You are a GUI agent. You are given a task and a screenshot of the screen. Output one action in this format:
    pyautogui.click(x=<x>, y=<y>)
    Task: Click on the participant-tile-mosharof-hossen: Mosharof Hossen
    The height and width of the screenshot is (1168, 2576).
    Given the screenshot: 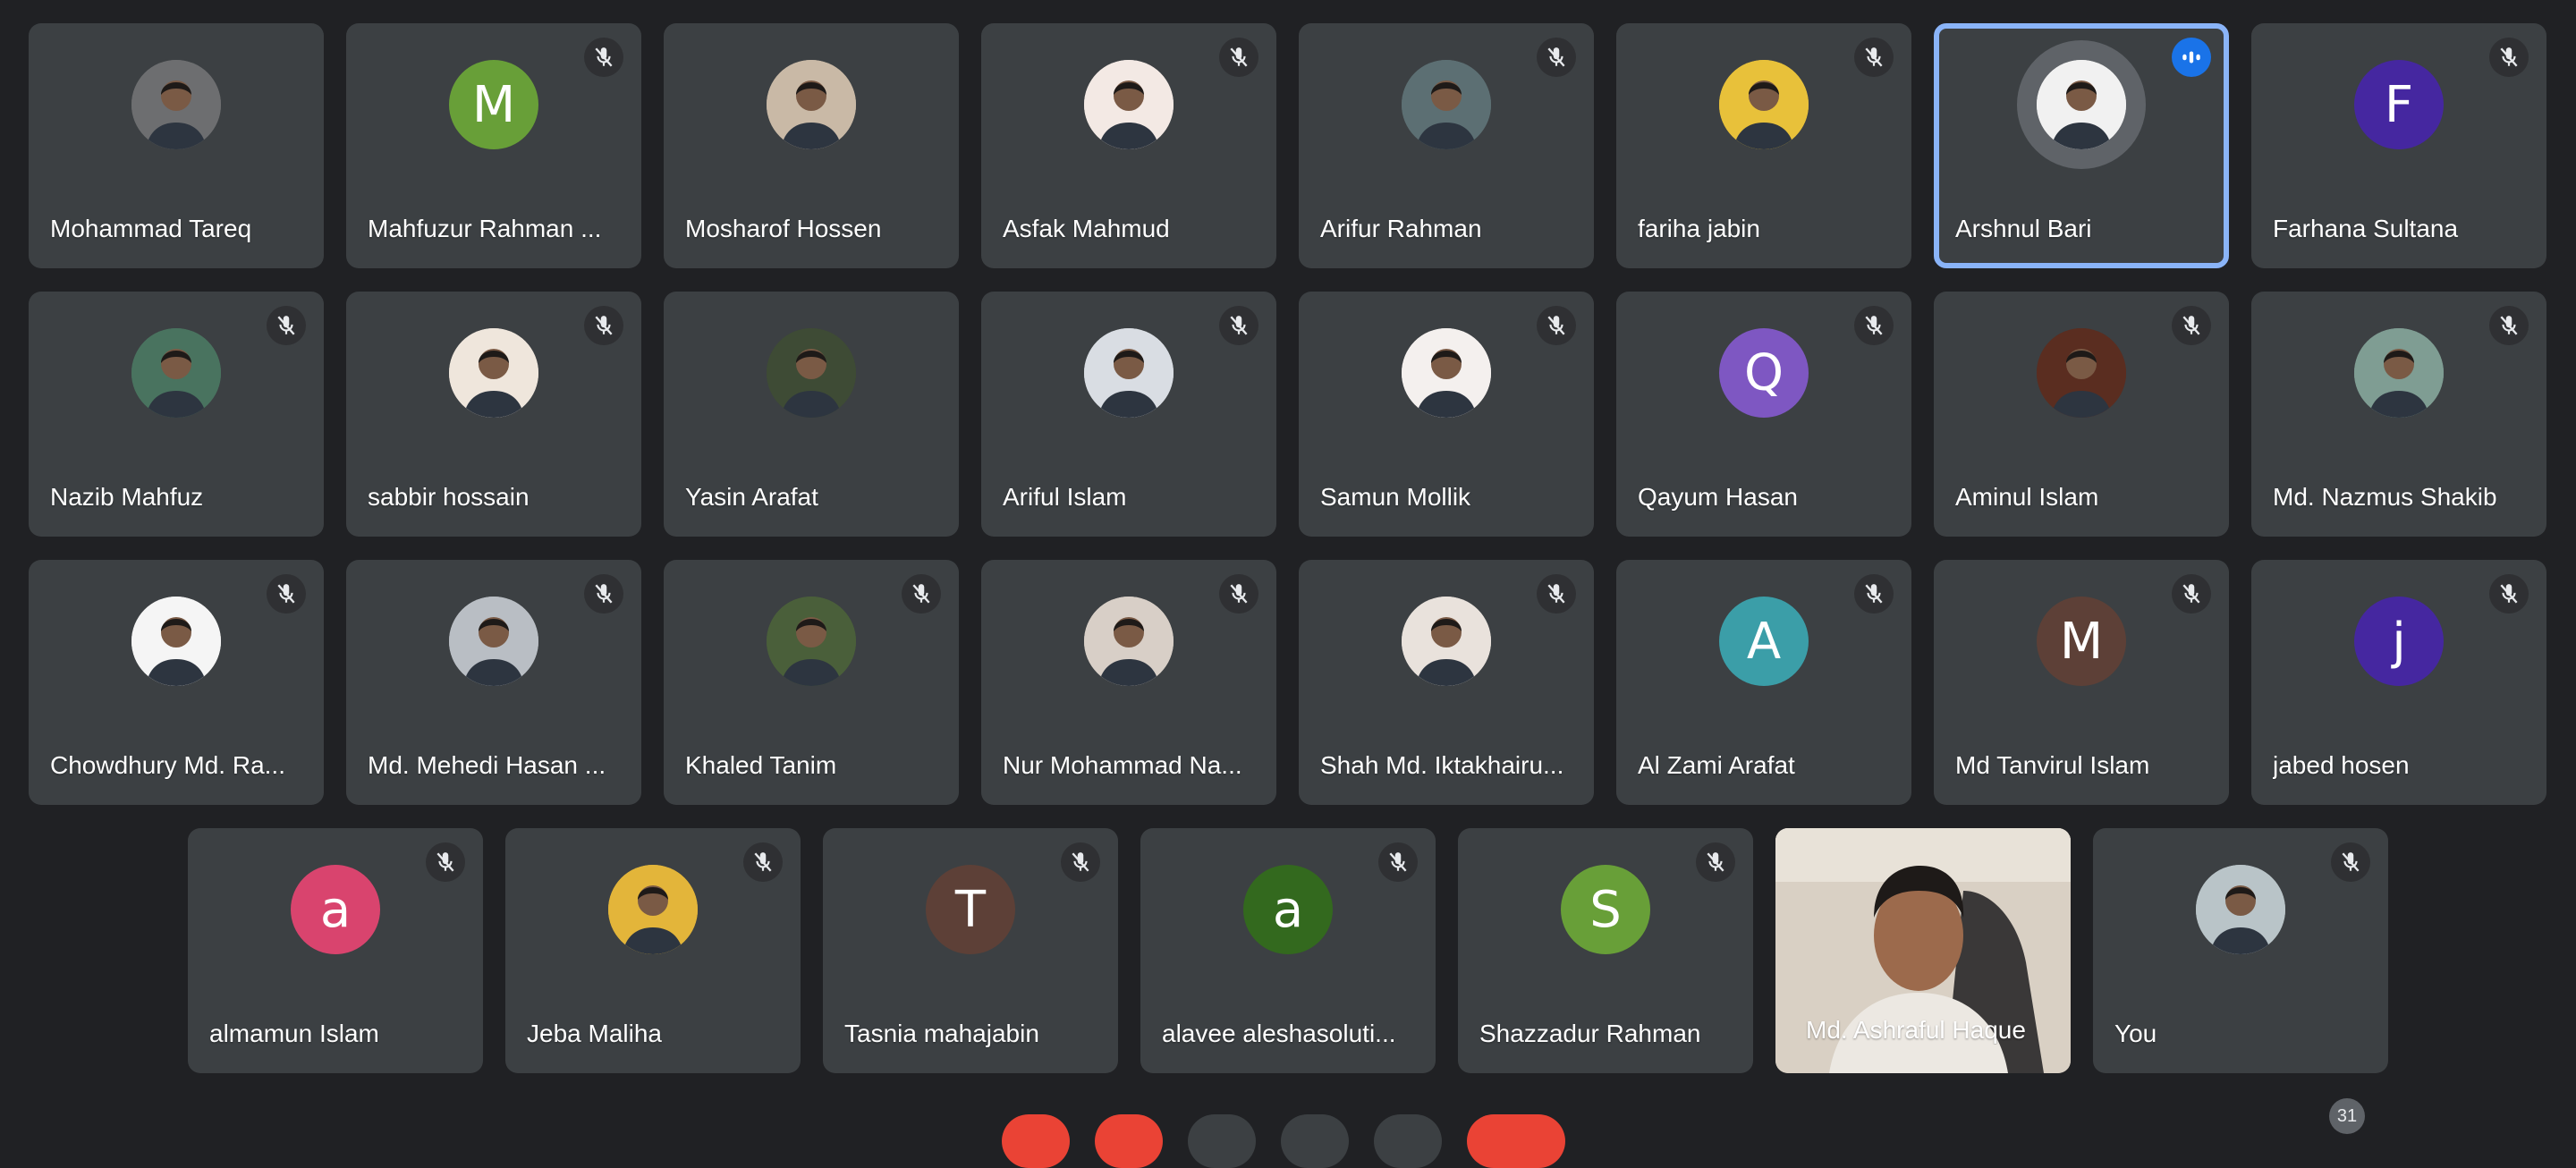 What is the action you would take?
    pyautogui.click(x=811, y=145)
    